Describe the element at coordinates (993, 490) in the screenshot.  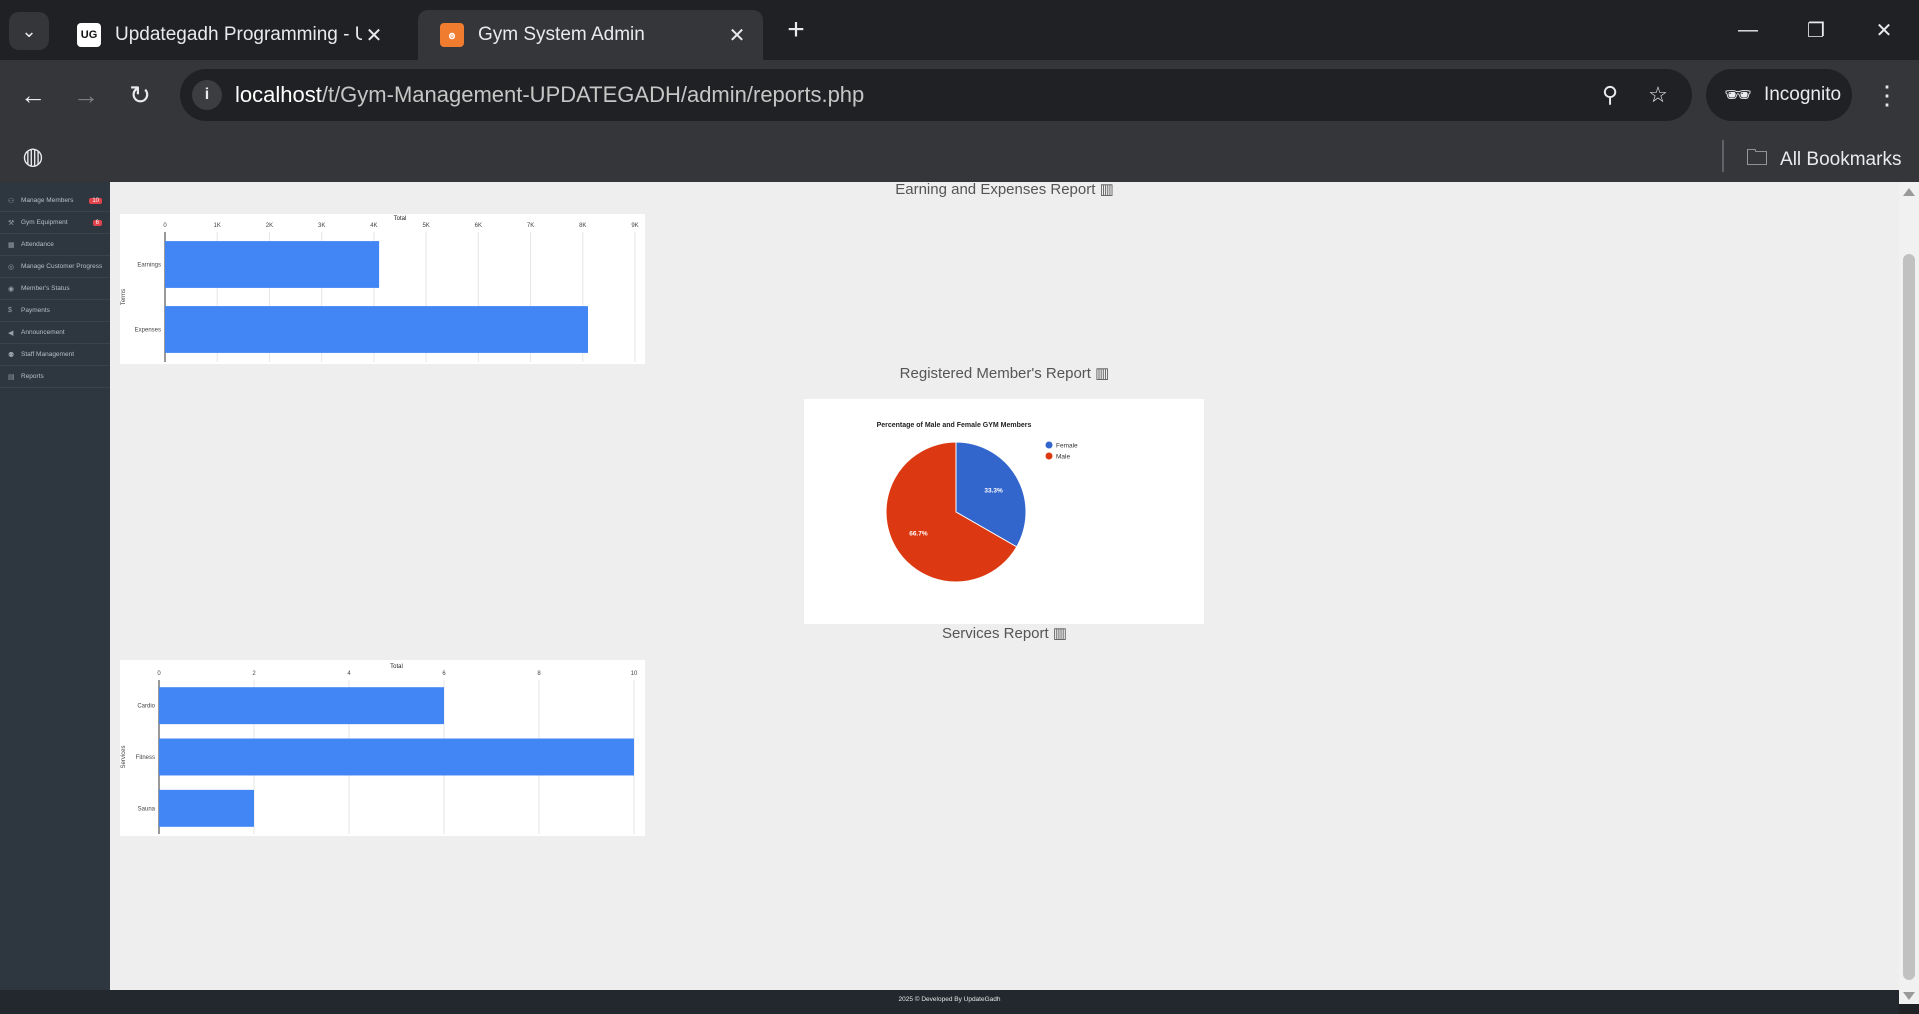
I see `pie-percent-label: 33.3%` at that location.